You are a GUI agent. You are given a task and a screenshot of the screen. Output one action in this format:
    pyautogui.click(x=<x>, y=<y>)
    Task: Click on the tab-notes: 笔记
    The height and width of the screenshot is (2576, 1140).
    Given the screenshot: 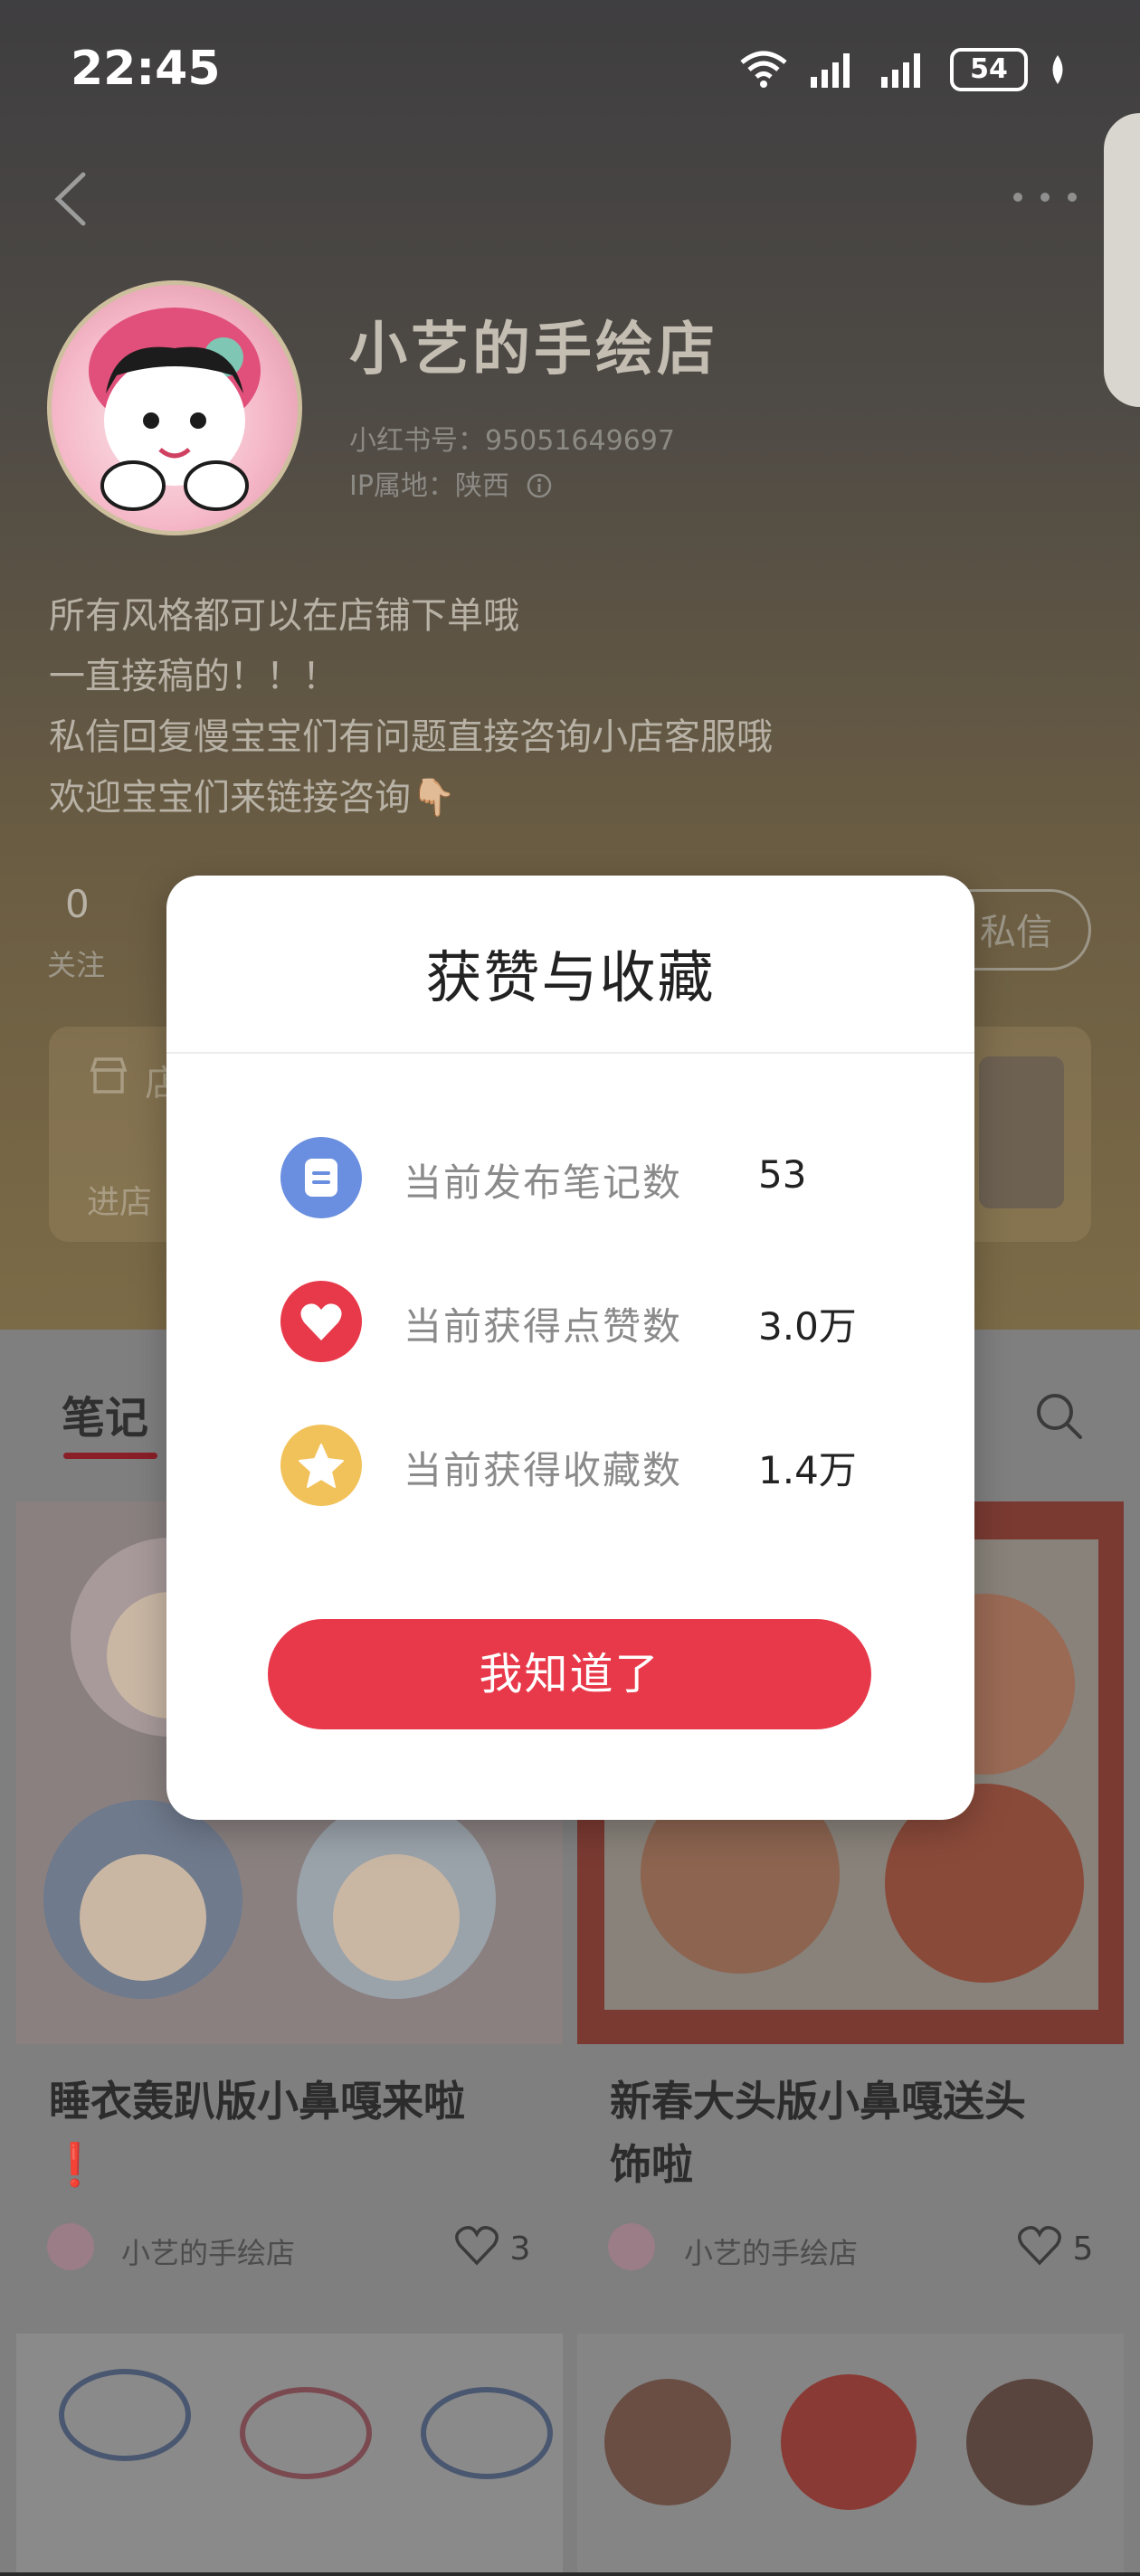 What is the action you would take?
    pyautogui.click(x=105, y=1413)
    